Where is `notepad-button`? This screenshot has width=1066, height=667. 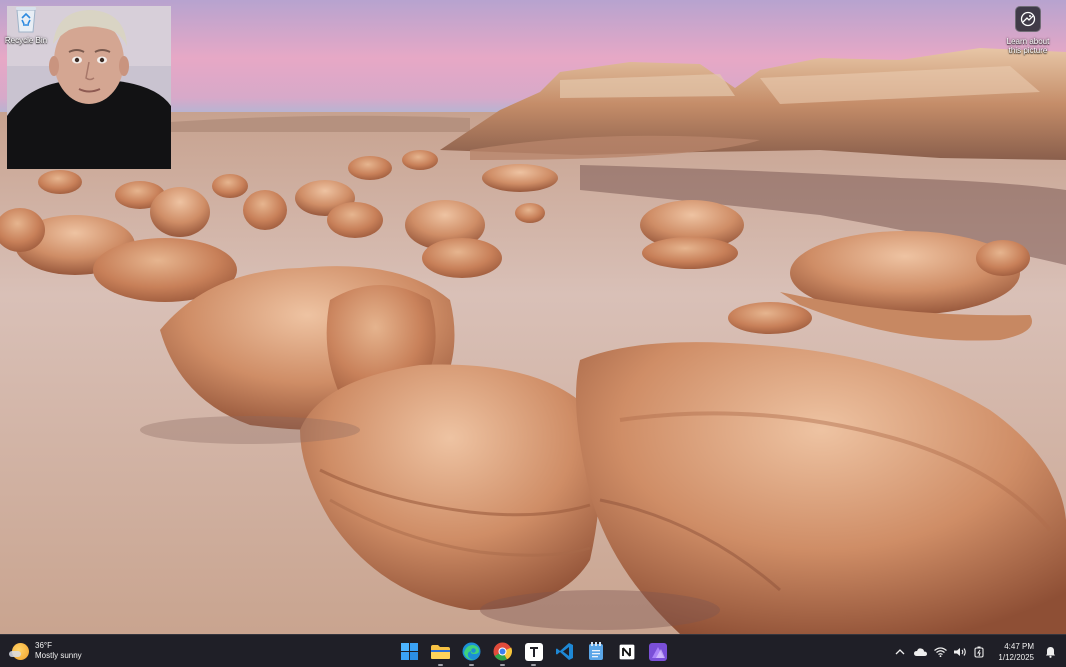 notepad-button is located at coordinates (595, 651).